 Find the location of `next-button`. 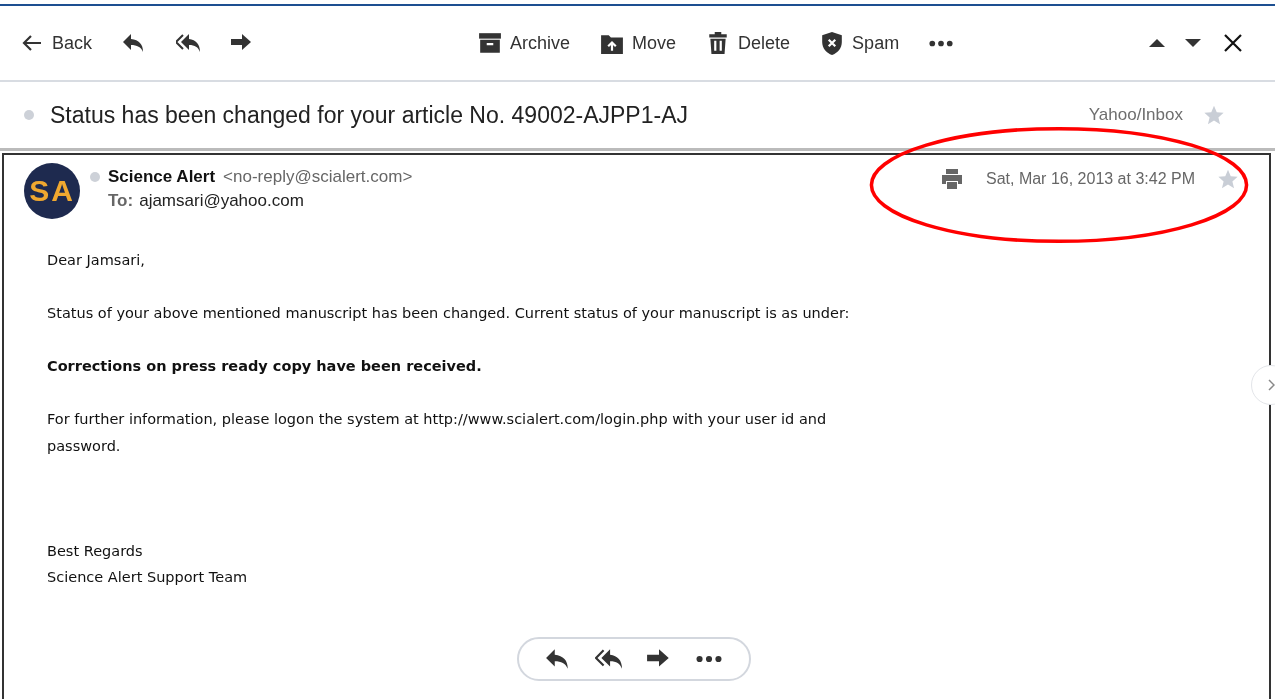

next-button is located at coordinates (1193, 43).